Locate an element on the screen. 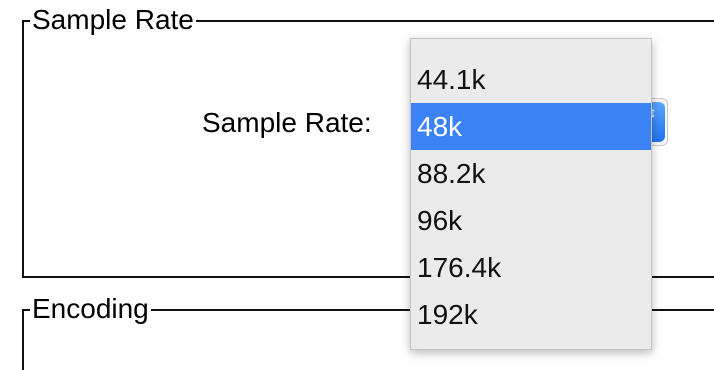 Image resolution: width=714 pixels, height=370 pixels. menu-item-44-1k: 44.1k is located at coordinates (531, 79).